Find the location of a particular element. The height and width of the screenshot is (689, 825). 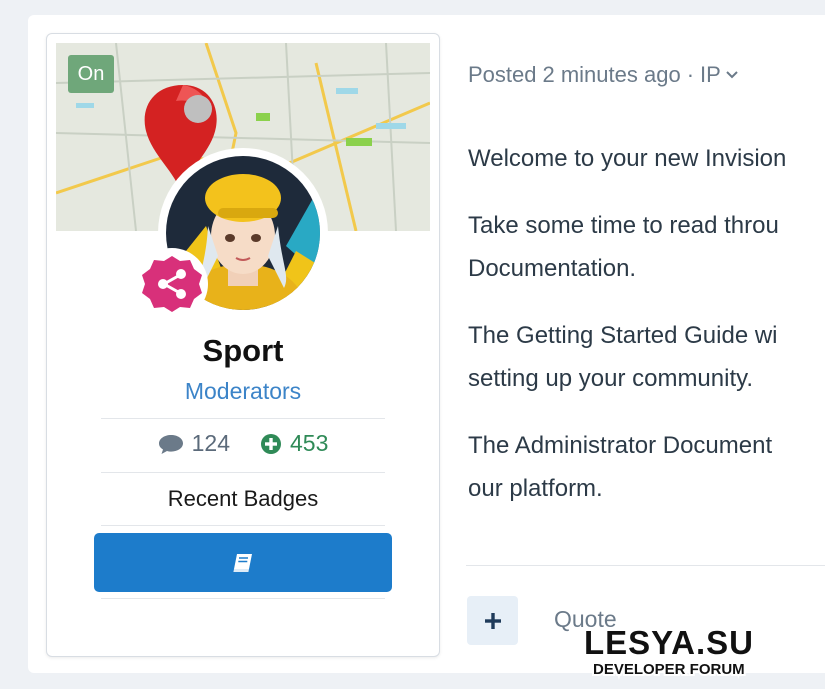

username: Sport is located at coordinates (243, 351).